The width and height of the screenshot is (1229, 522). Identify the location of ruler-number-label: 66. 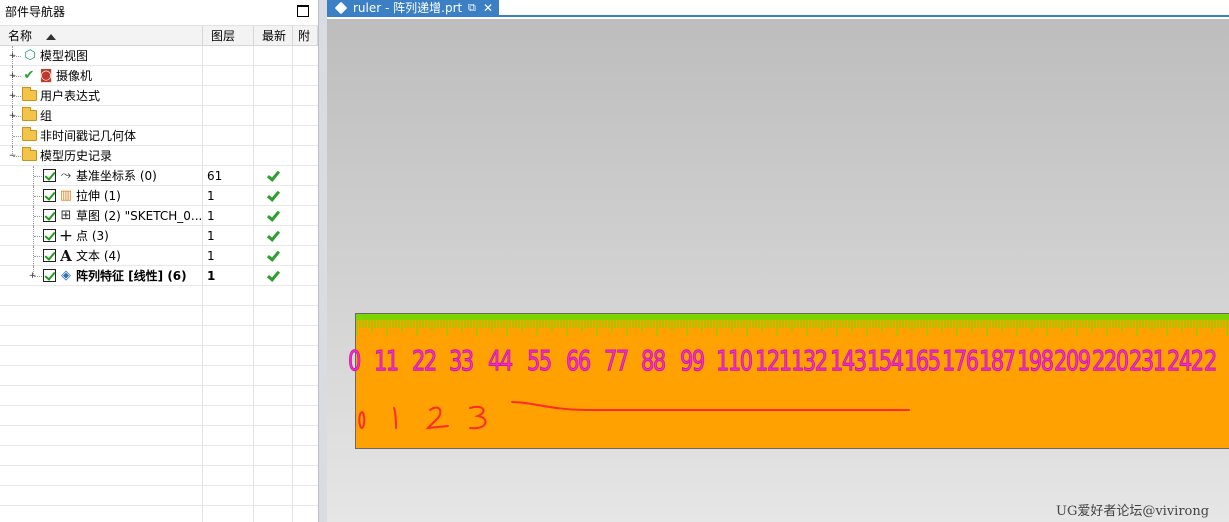
(579, 361).